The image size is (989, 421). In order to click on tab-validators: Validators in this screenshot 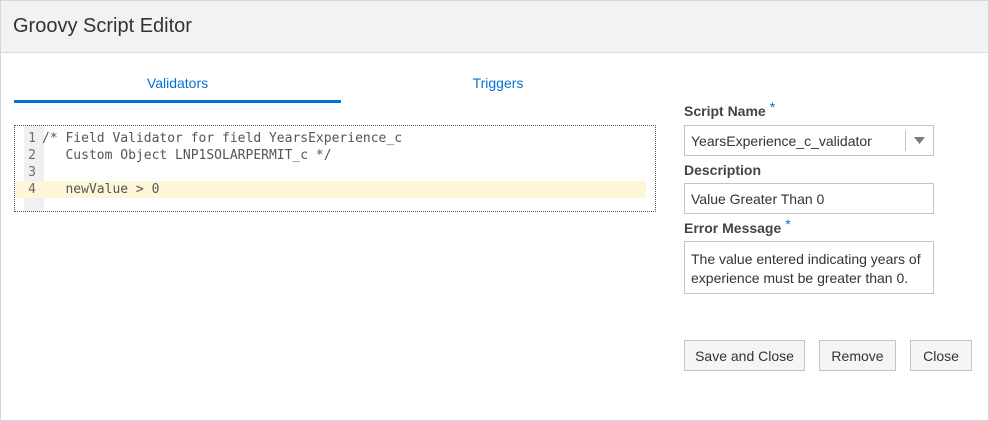, I will do `click(177, 82)`.